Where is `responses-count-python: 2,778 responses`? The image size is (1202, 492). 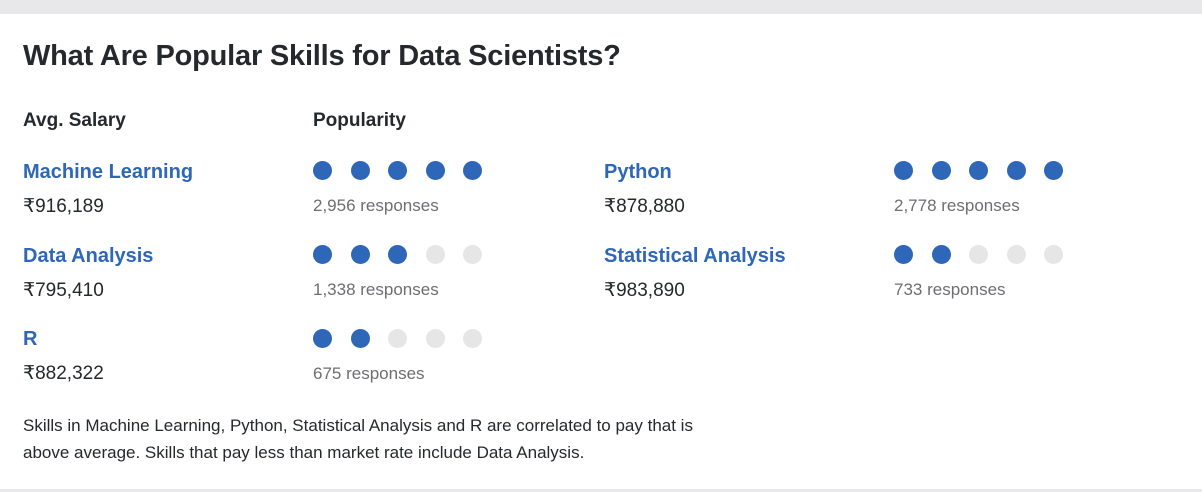 responses-count-python: 2,778 responses is located at coordinates (957, 205).